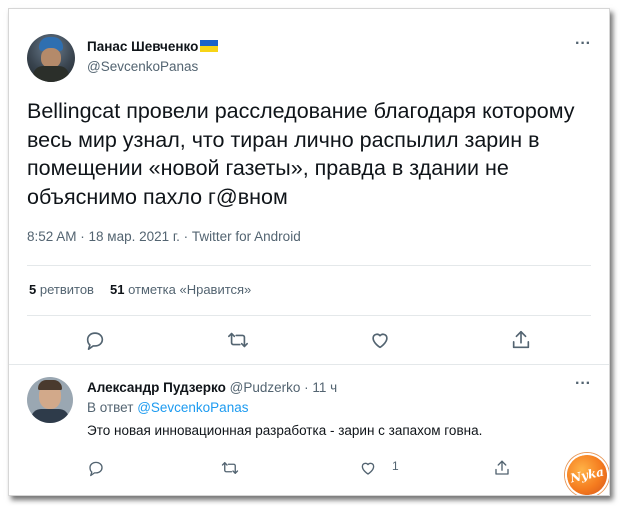 The height and width of the screenshot is (506, 620). I want to click on reply-to-line: В ответ @SevcenkoPanas, so click(167, 407).